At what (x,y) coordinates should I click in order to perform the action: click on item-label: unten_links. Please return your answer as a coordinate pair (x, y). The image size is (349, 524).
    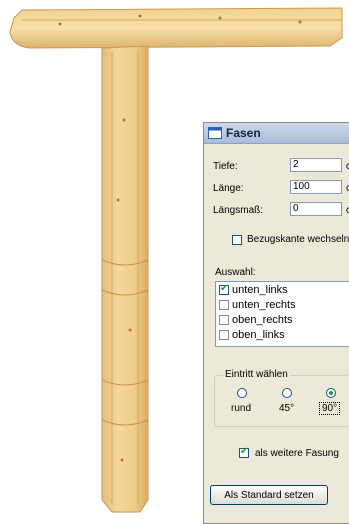
    Looking at the image, I should click on (260, 289).